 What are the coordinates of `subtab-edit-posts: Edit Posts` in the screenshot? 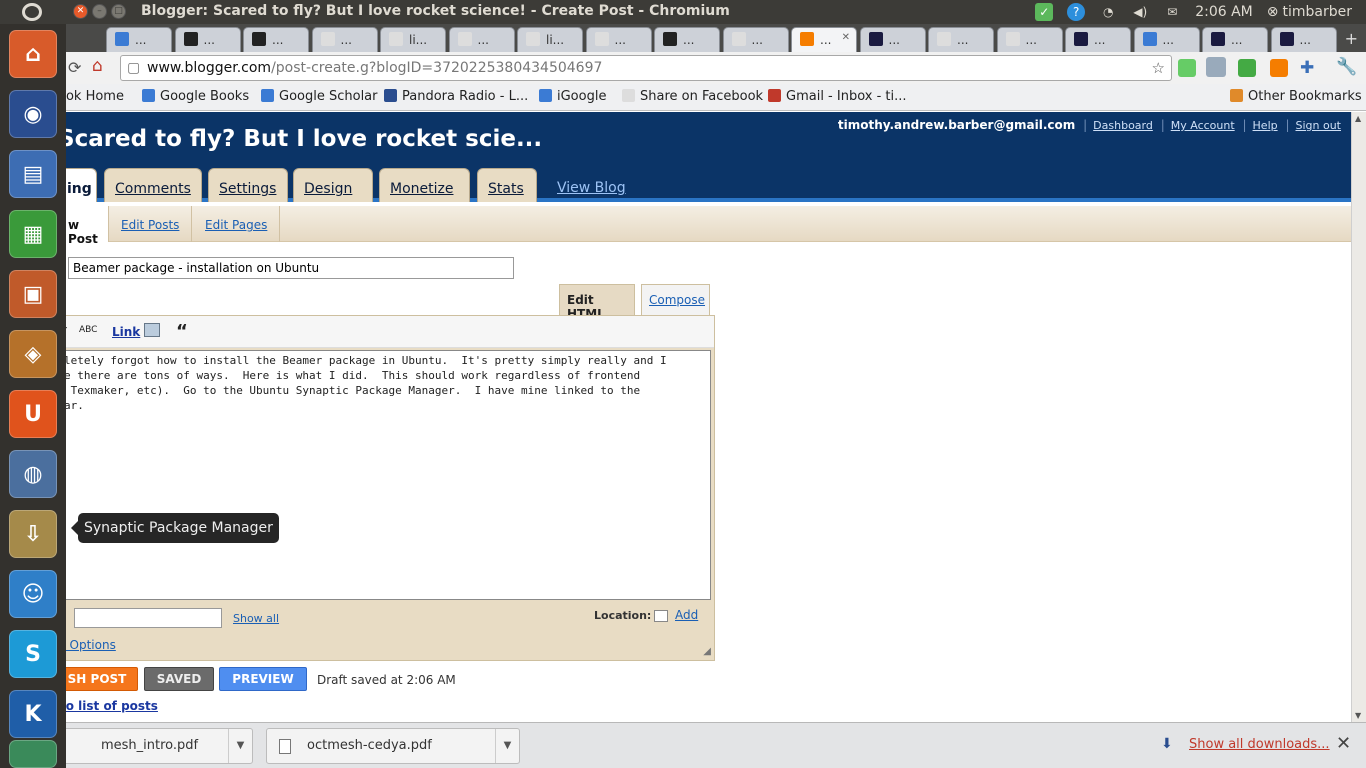 It's located at (151, 224).